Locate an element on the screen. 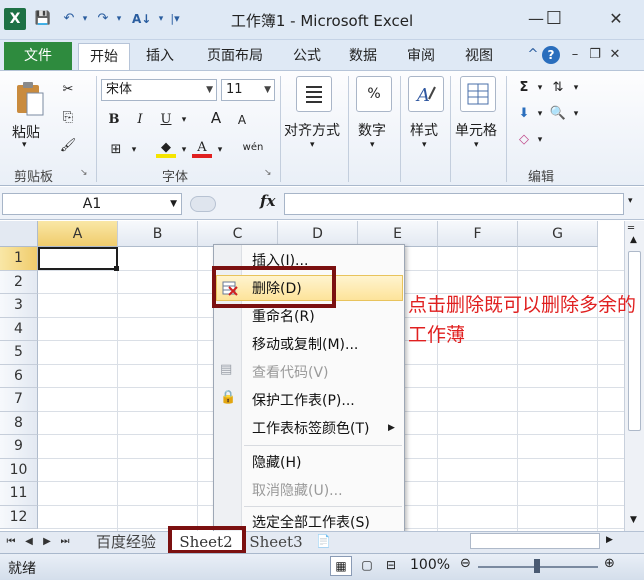 This screenshot has height=580, width=644. maximize-button: ☐ is located at coordinates (554, 19).